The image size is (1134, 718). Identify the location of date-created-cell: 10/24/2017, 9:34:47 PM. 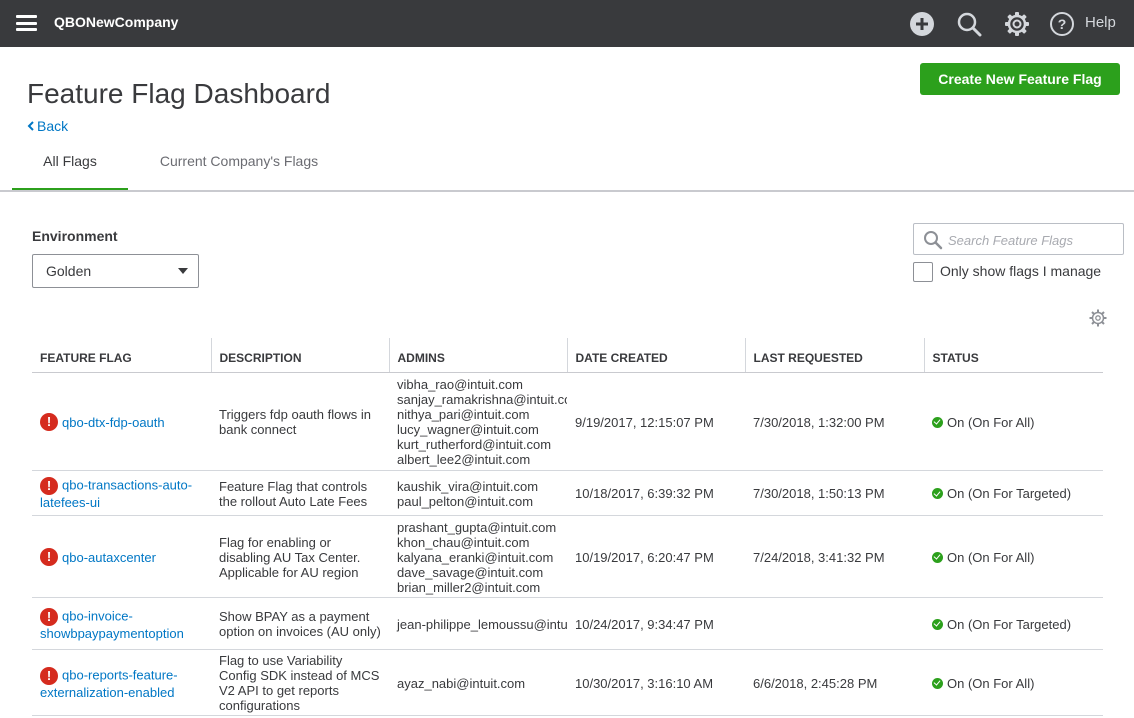
(656, 623).